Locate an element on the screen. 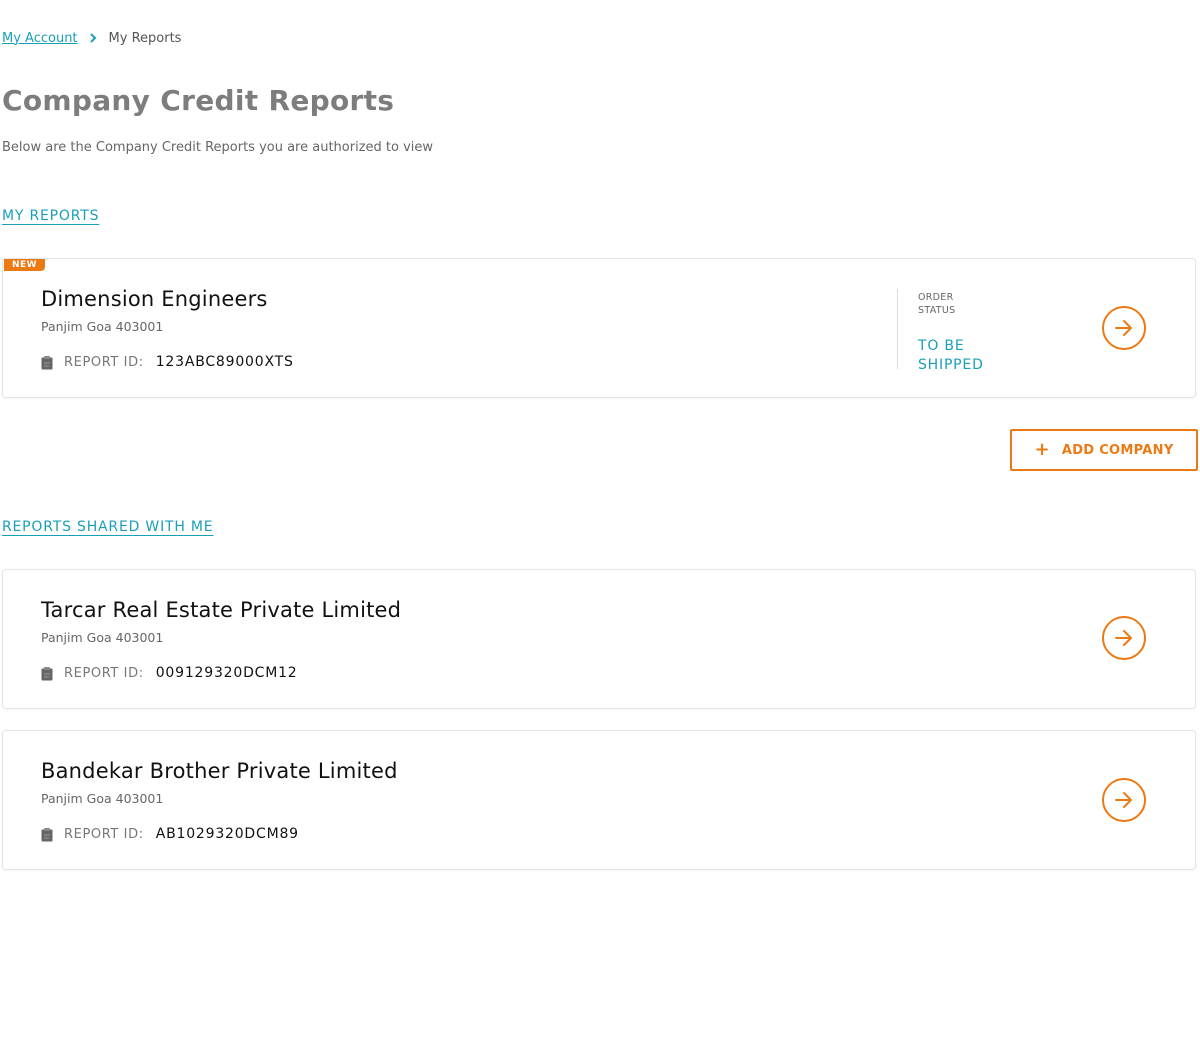  company-name: Tarcar Real Estate Private Limited is located at coordinates (221, 610).